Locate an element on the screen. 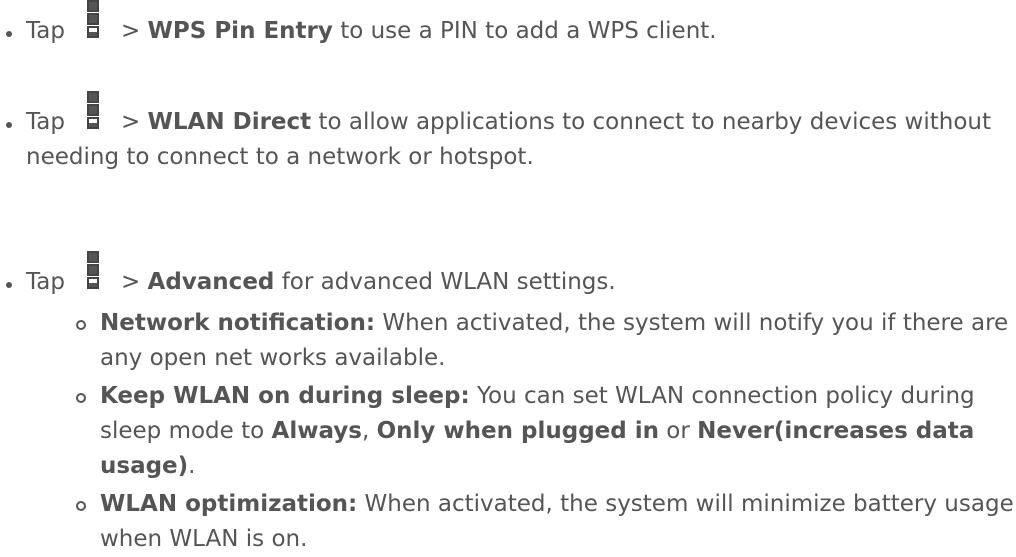  network-notification-label: Network notification: is located at coordinates (238, 323).